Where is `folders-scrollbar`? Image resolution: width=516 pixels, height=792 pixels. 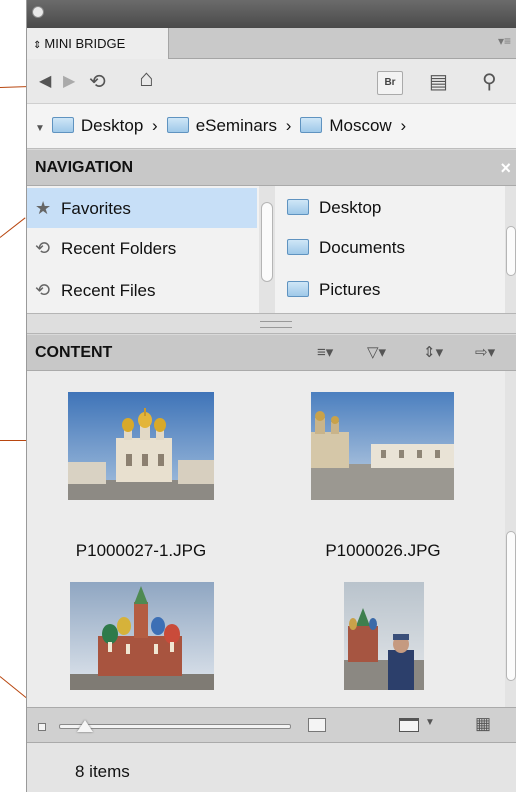 folders-scrollbar is located at coordinates (510, 249).